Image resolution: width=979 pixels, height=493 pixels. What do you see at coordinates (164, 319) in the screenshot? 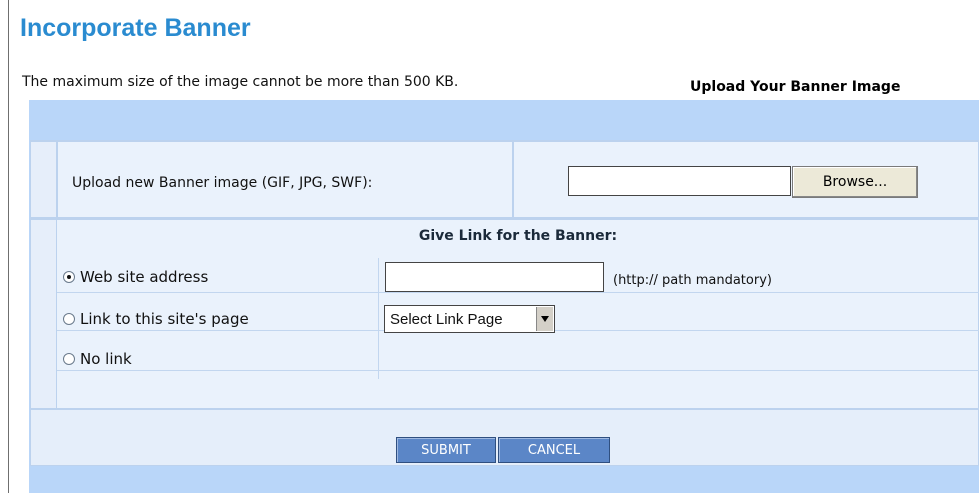
I see `site-page-label: Link to this site's page` at bounding box center [164, 319].